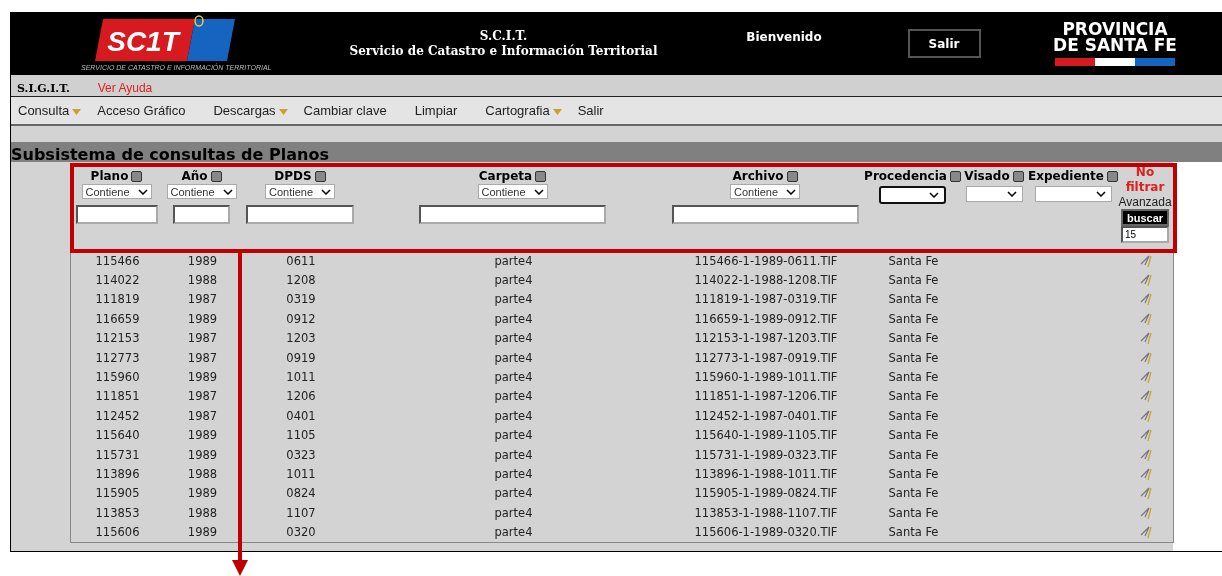 The width and height of the screenshot is (1222, 576). Describe the element at coordinates (117, 299) in the screenshot. I see `table-cell-text: 111819` at that location.